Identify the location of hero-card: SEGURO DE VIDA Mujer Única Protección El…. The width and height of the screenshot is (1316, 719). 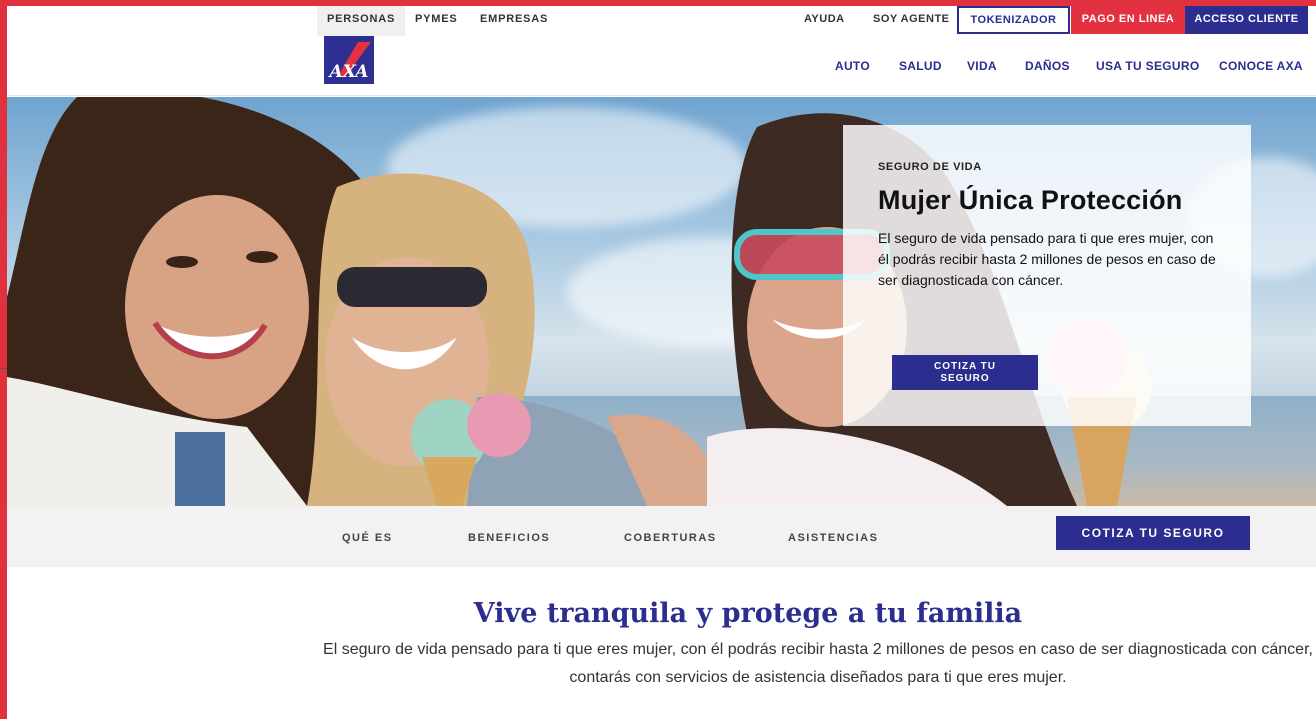
(1047, 275).